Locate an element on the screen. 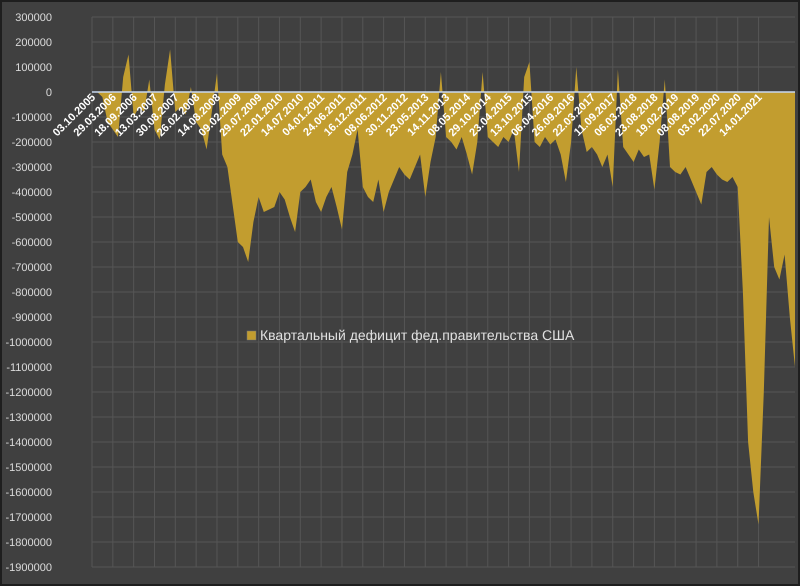 The height and width of the screenshot is (586, 800). y-tick-label: -1100000 is located at coordinates (29, 368).